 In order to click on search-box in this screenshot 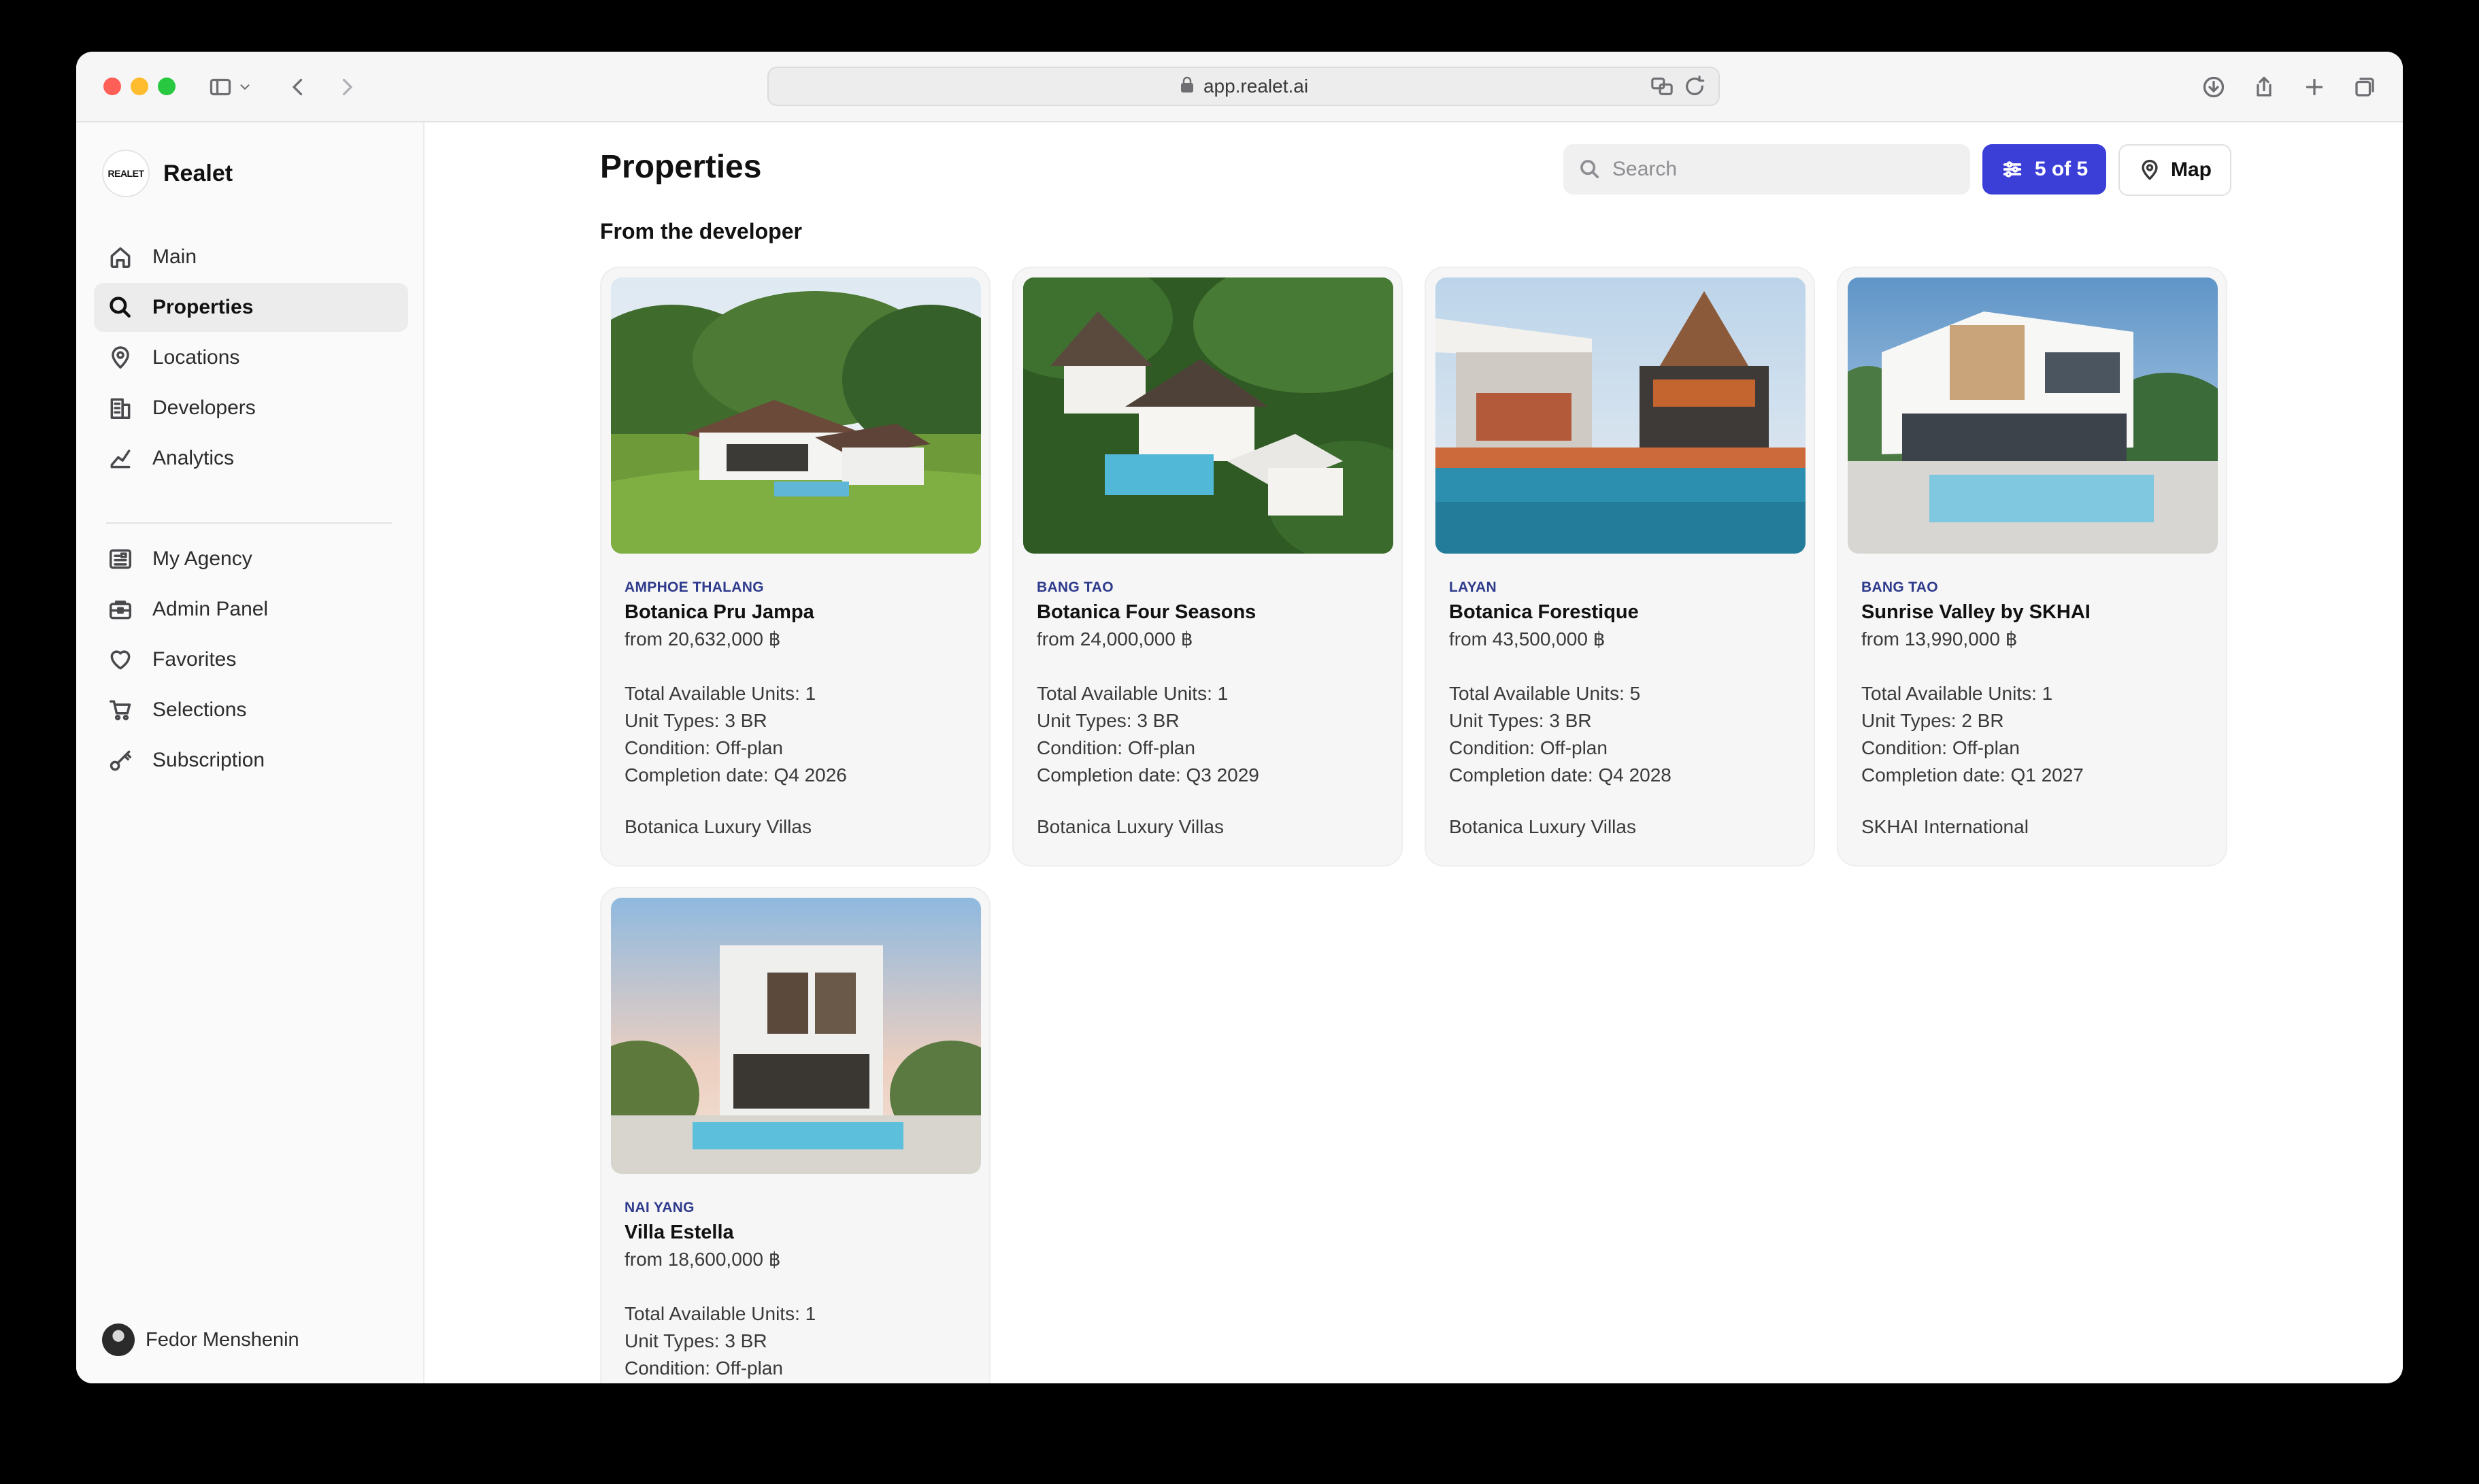, I will do `click(1766, 169)`.